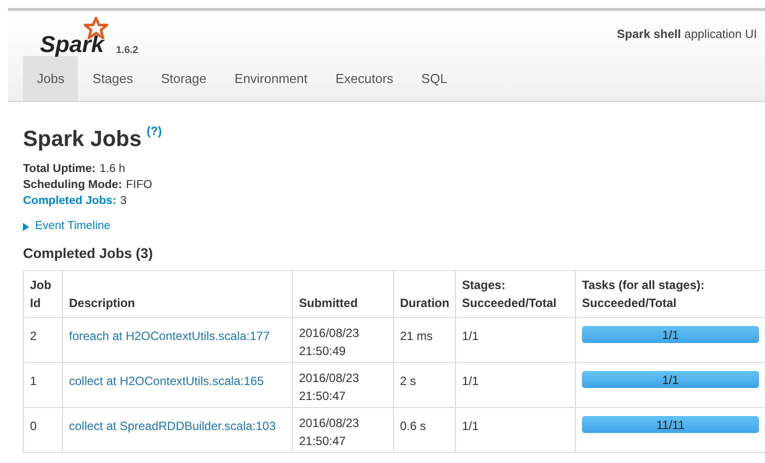  Describe the element at coordinates (670, 294) in the screenshot. I see `column-header: Tasks (for all stages): Succeeded/Total` at that location.